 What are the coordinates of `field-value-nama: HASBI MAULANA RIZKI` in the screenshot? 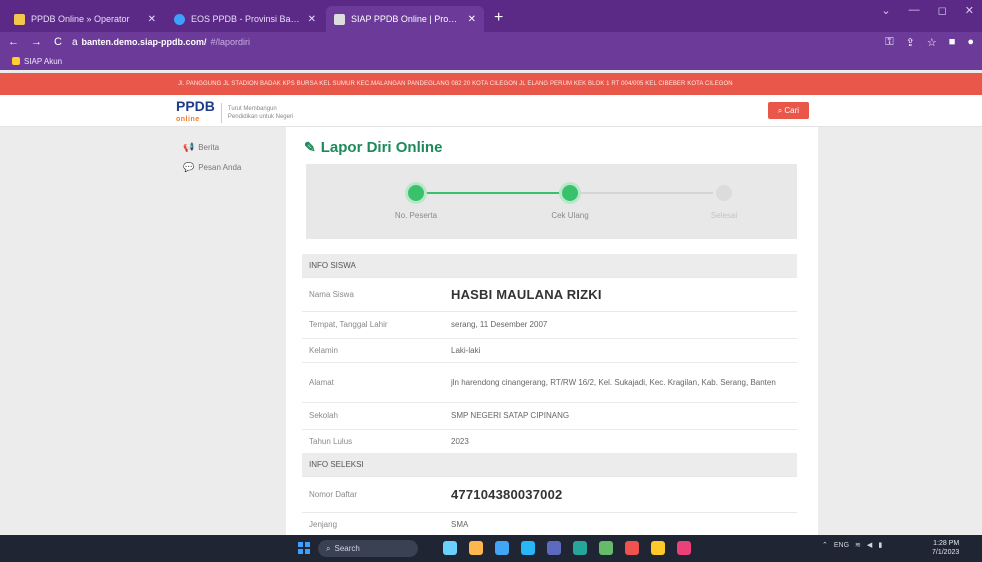 It's located at (620, 293).